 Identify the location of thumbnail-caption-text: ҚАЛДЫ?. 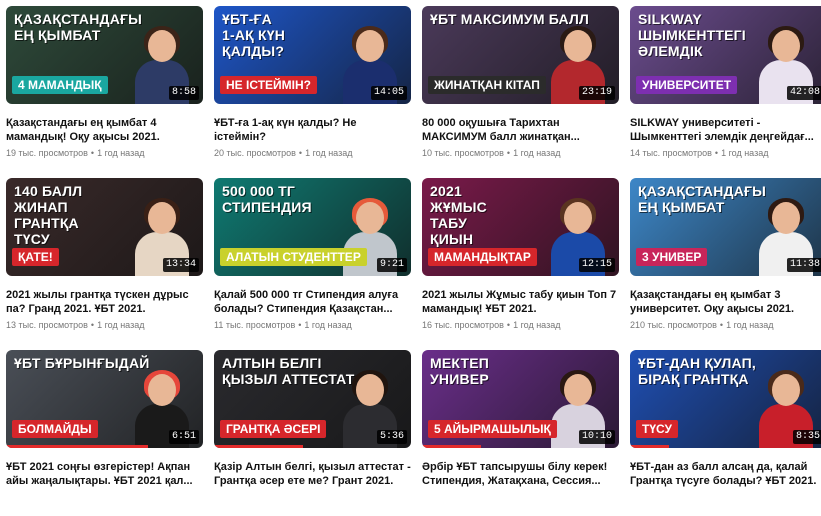
(253, 51).